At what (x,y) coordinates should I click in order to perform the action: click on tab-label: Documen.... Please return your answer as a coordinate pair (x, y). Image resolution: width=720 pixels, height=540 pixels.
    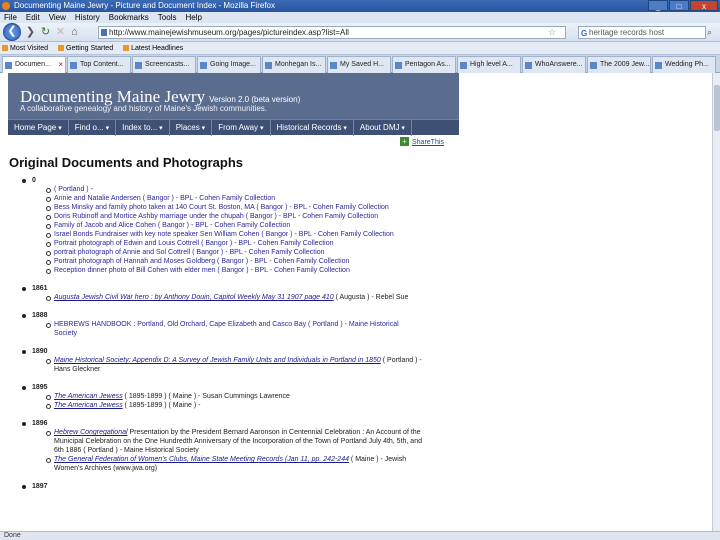
    Looking at the image, I should click on (33, 64).